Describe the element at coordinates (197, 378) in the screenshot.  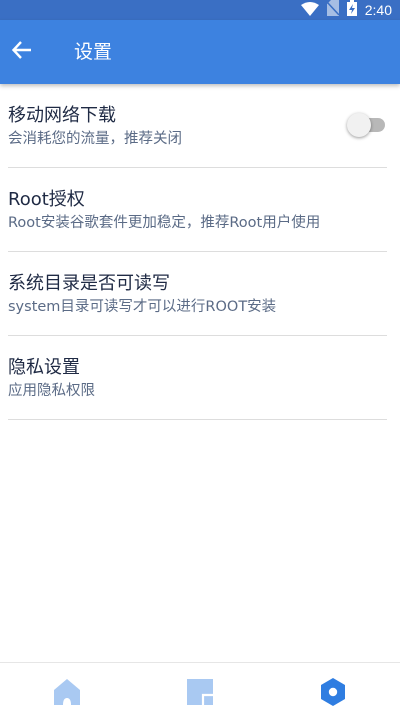
I see `setting-privacy: 隐私设置 应用隐私权限` at that location.